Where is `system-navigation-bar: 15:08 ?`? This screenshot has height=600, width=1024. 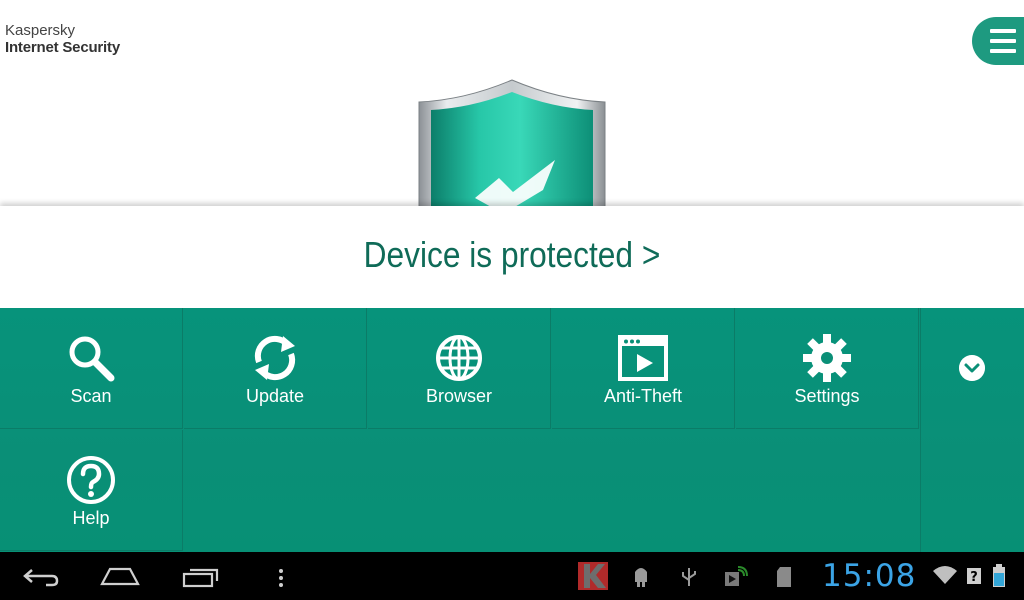
system-navigation-bar: 15:08 ? is located at coordinates (512, 576).